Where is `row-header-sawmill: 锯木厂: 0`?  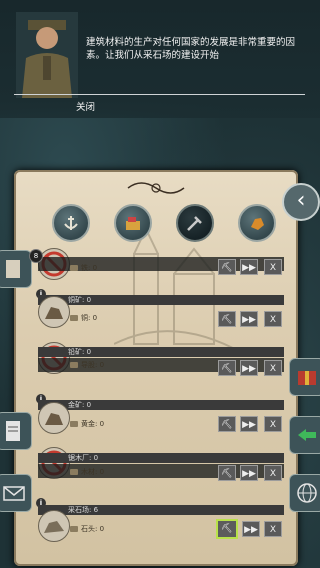
row-header-sawmill: 锯木厂: 0 is located at coordinates (161, 458).